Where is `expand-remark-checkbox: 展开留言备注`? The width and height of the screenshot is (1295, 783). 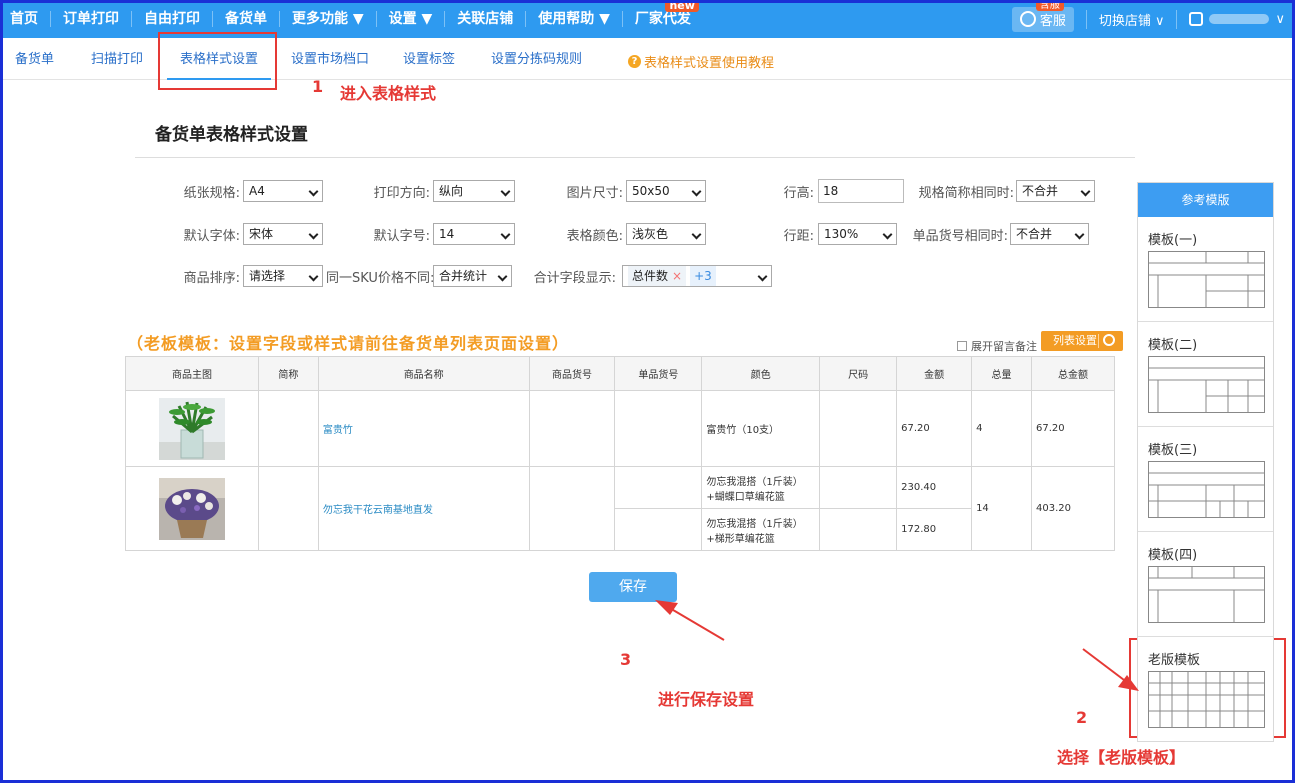
expand-remark-checkbox: 展开留言备注 is located at coordinates (997, 346).